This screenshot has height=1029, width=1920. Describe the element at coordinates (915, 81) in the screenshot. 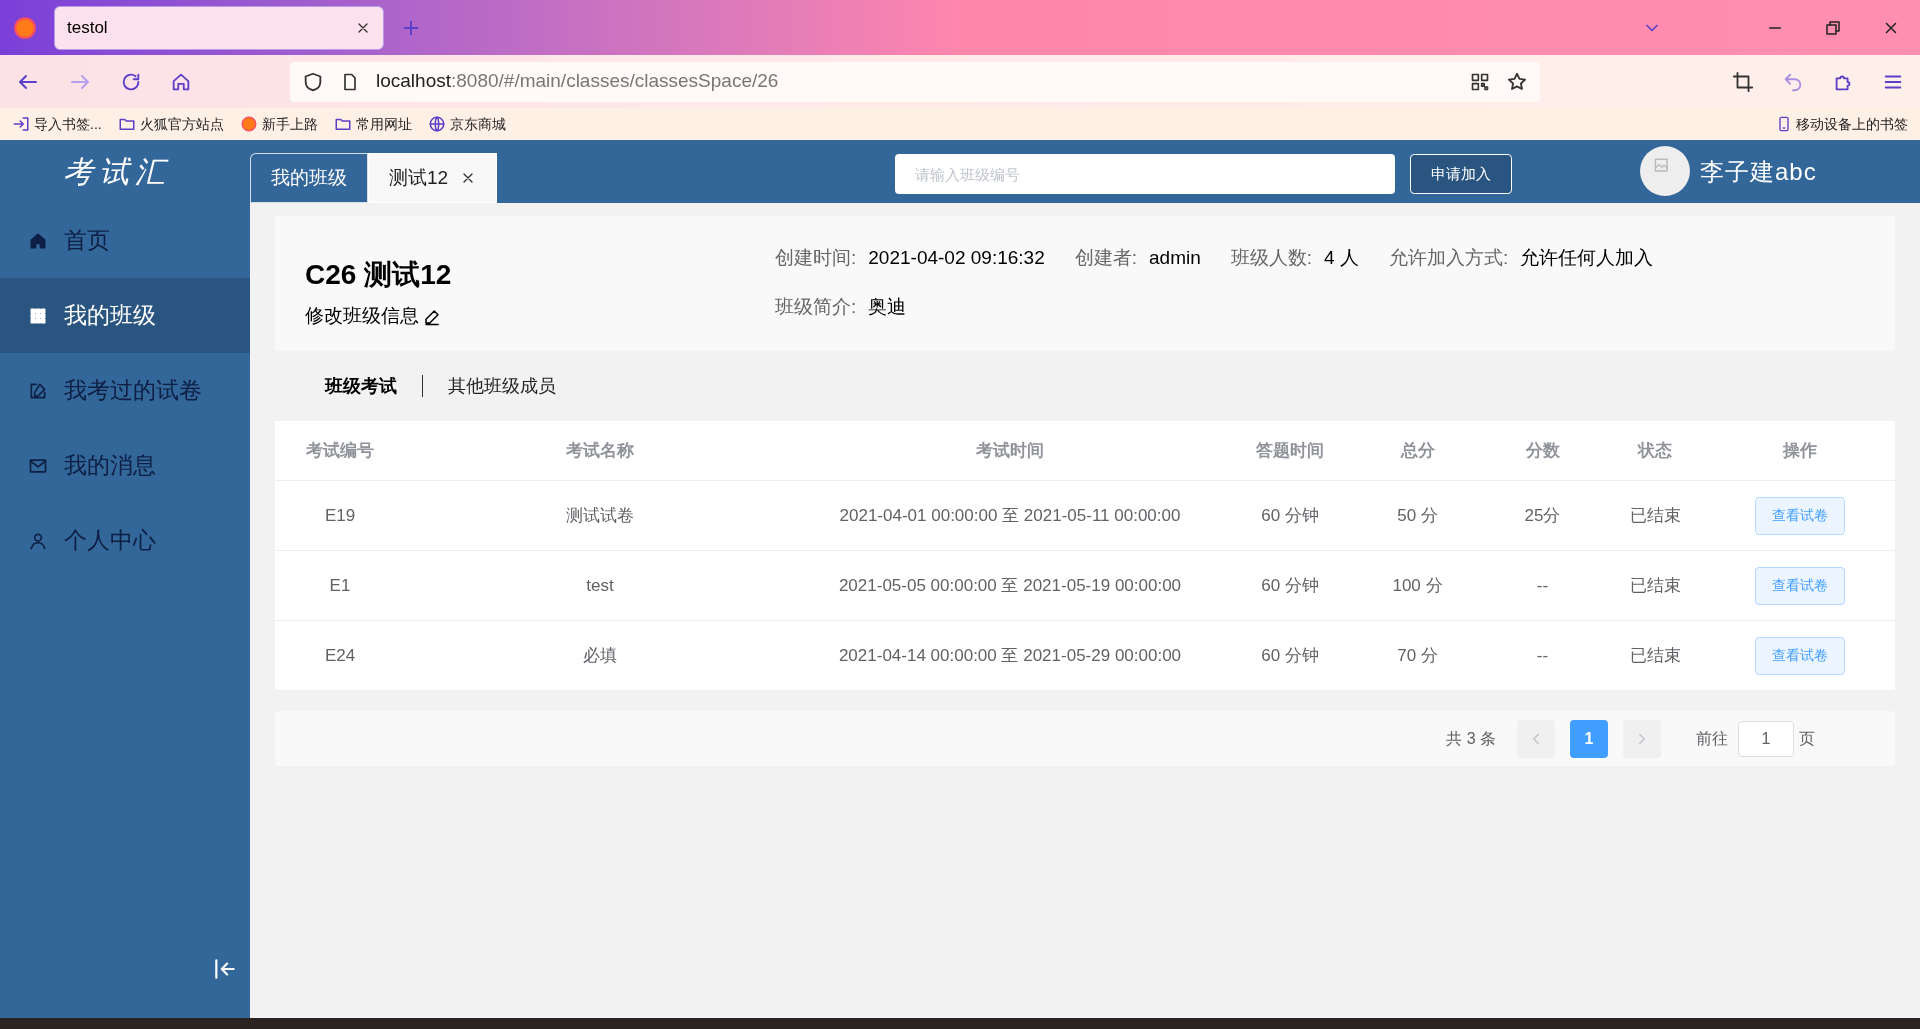

I see `address-bar: localhost:8080/#/main/classes/classesSpace/26` at that location.